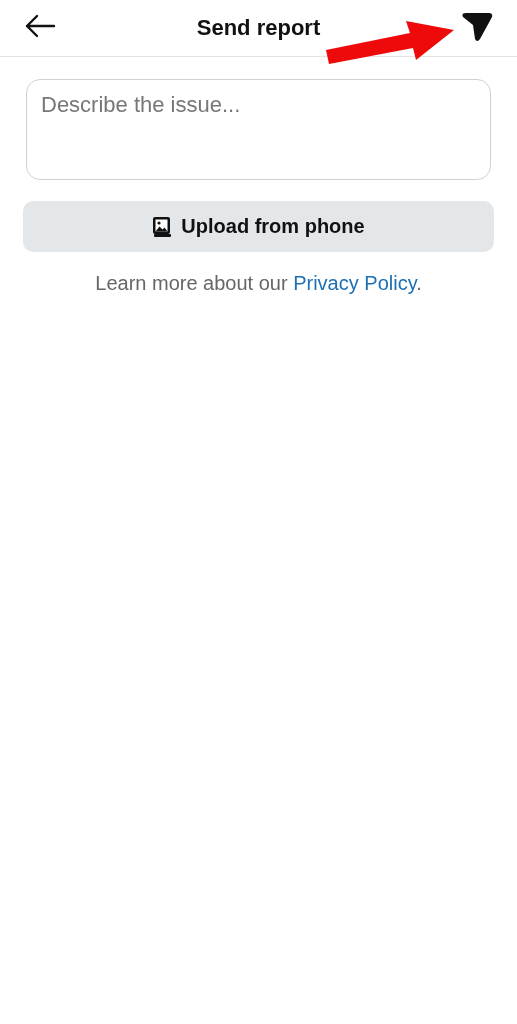 The height and width of the screenshot is (1024, 517). What do you see at coordinates (355, 283) in the screenshot?
I see `privacy-policy-link: Privacy Policy` at bounding box center [355, 283].